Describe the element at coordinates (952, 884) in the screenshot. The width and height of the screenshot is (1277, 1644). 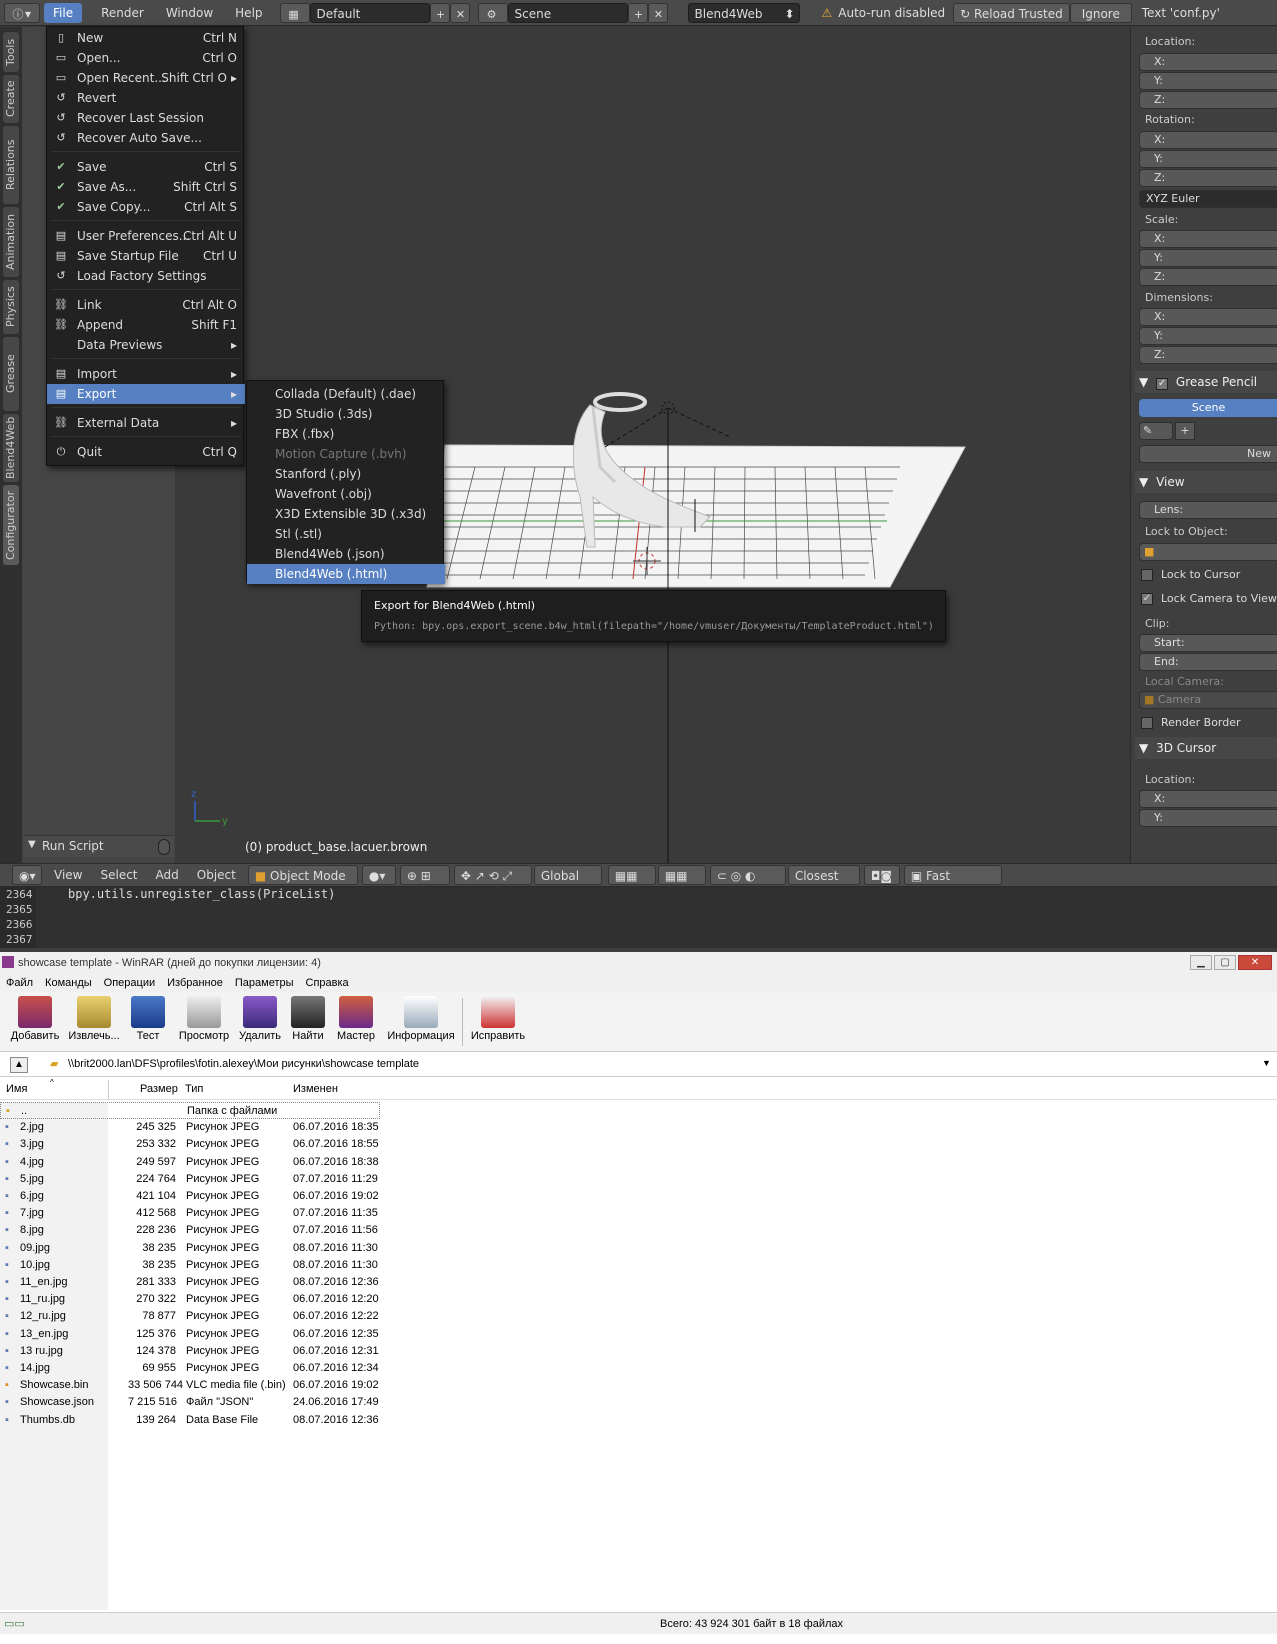
I see `fast-preview-button: ▣ Fast Preview` at that location.